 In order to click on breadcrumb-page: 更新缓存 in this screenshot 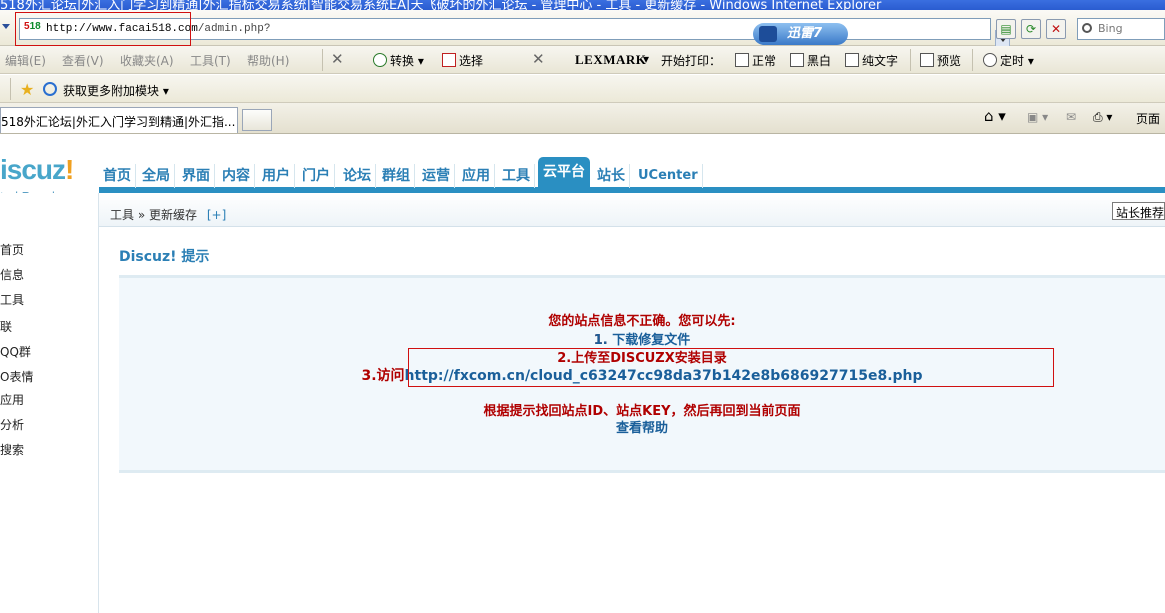, I will do `click(173, 215)`.